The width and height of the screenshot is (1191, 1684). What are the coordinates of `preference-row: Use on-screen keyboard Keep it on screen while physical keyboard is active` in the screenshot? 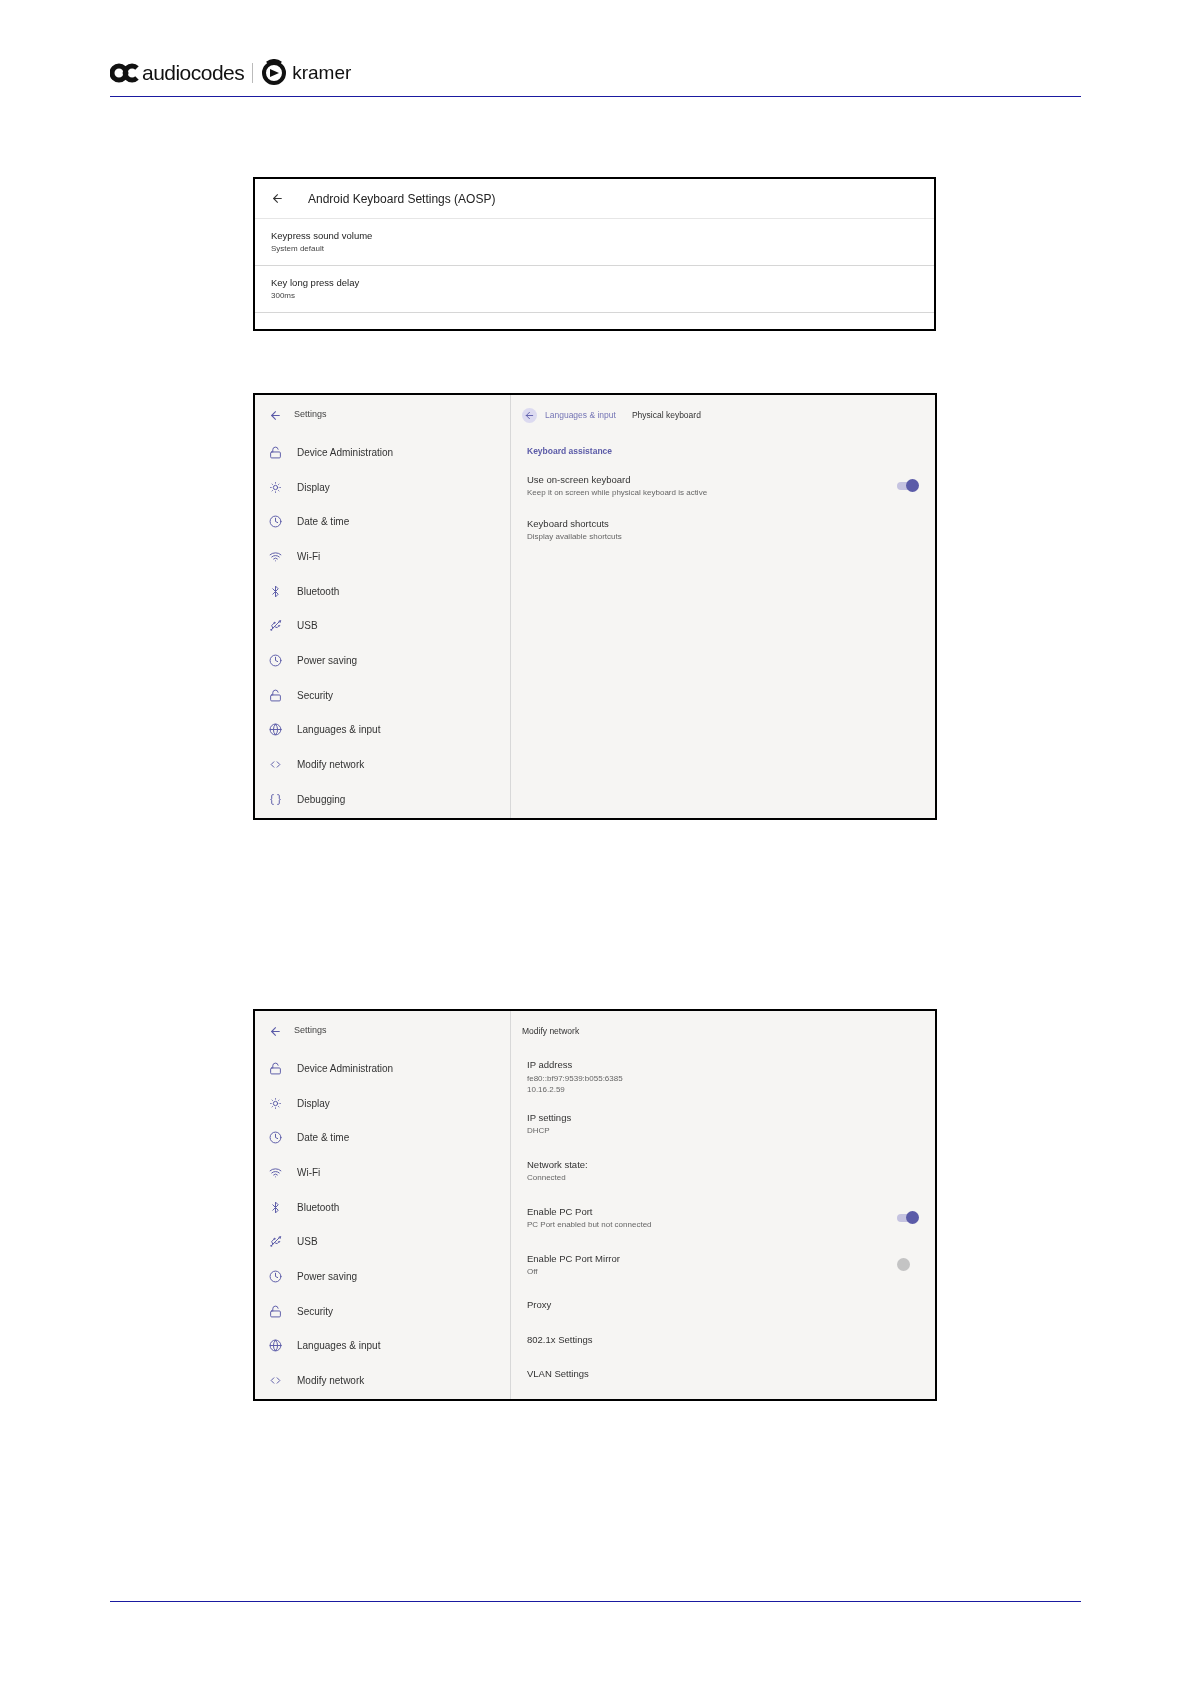 It's located at (723, 485).